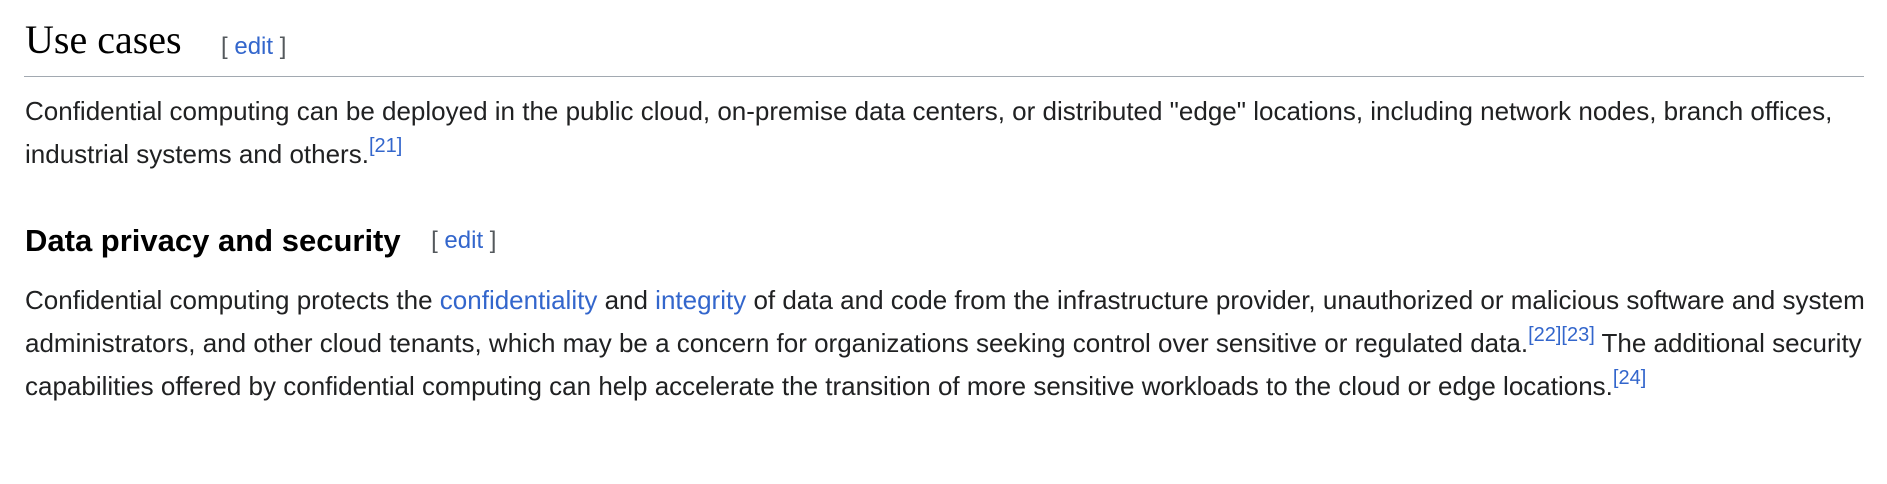  What do you see at coordinates (213, 240) in the screenshot?
I see `section-title-data-privacy: Data privacy and security` at bounding box center [213, 240].